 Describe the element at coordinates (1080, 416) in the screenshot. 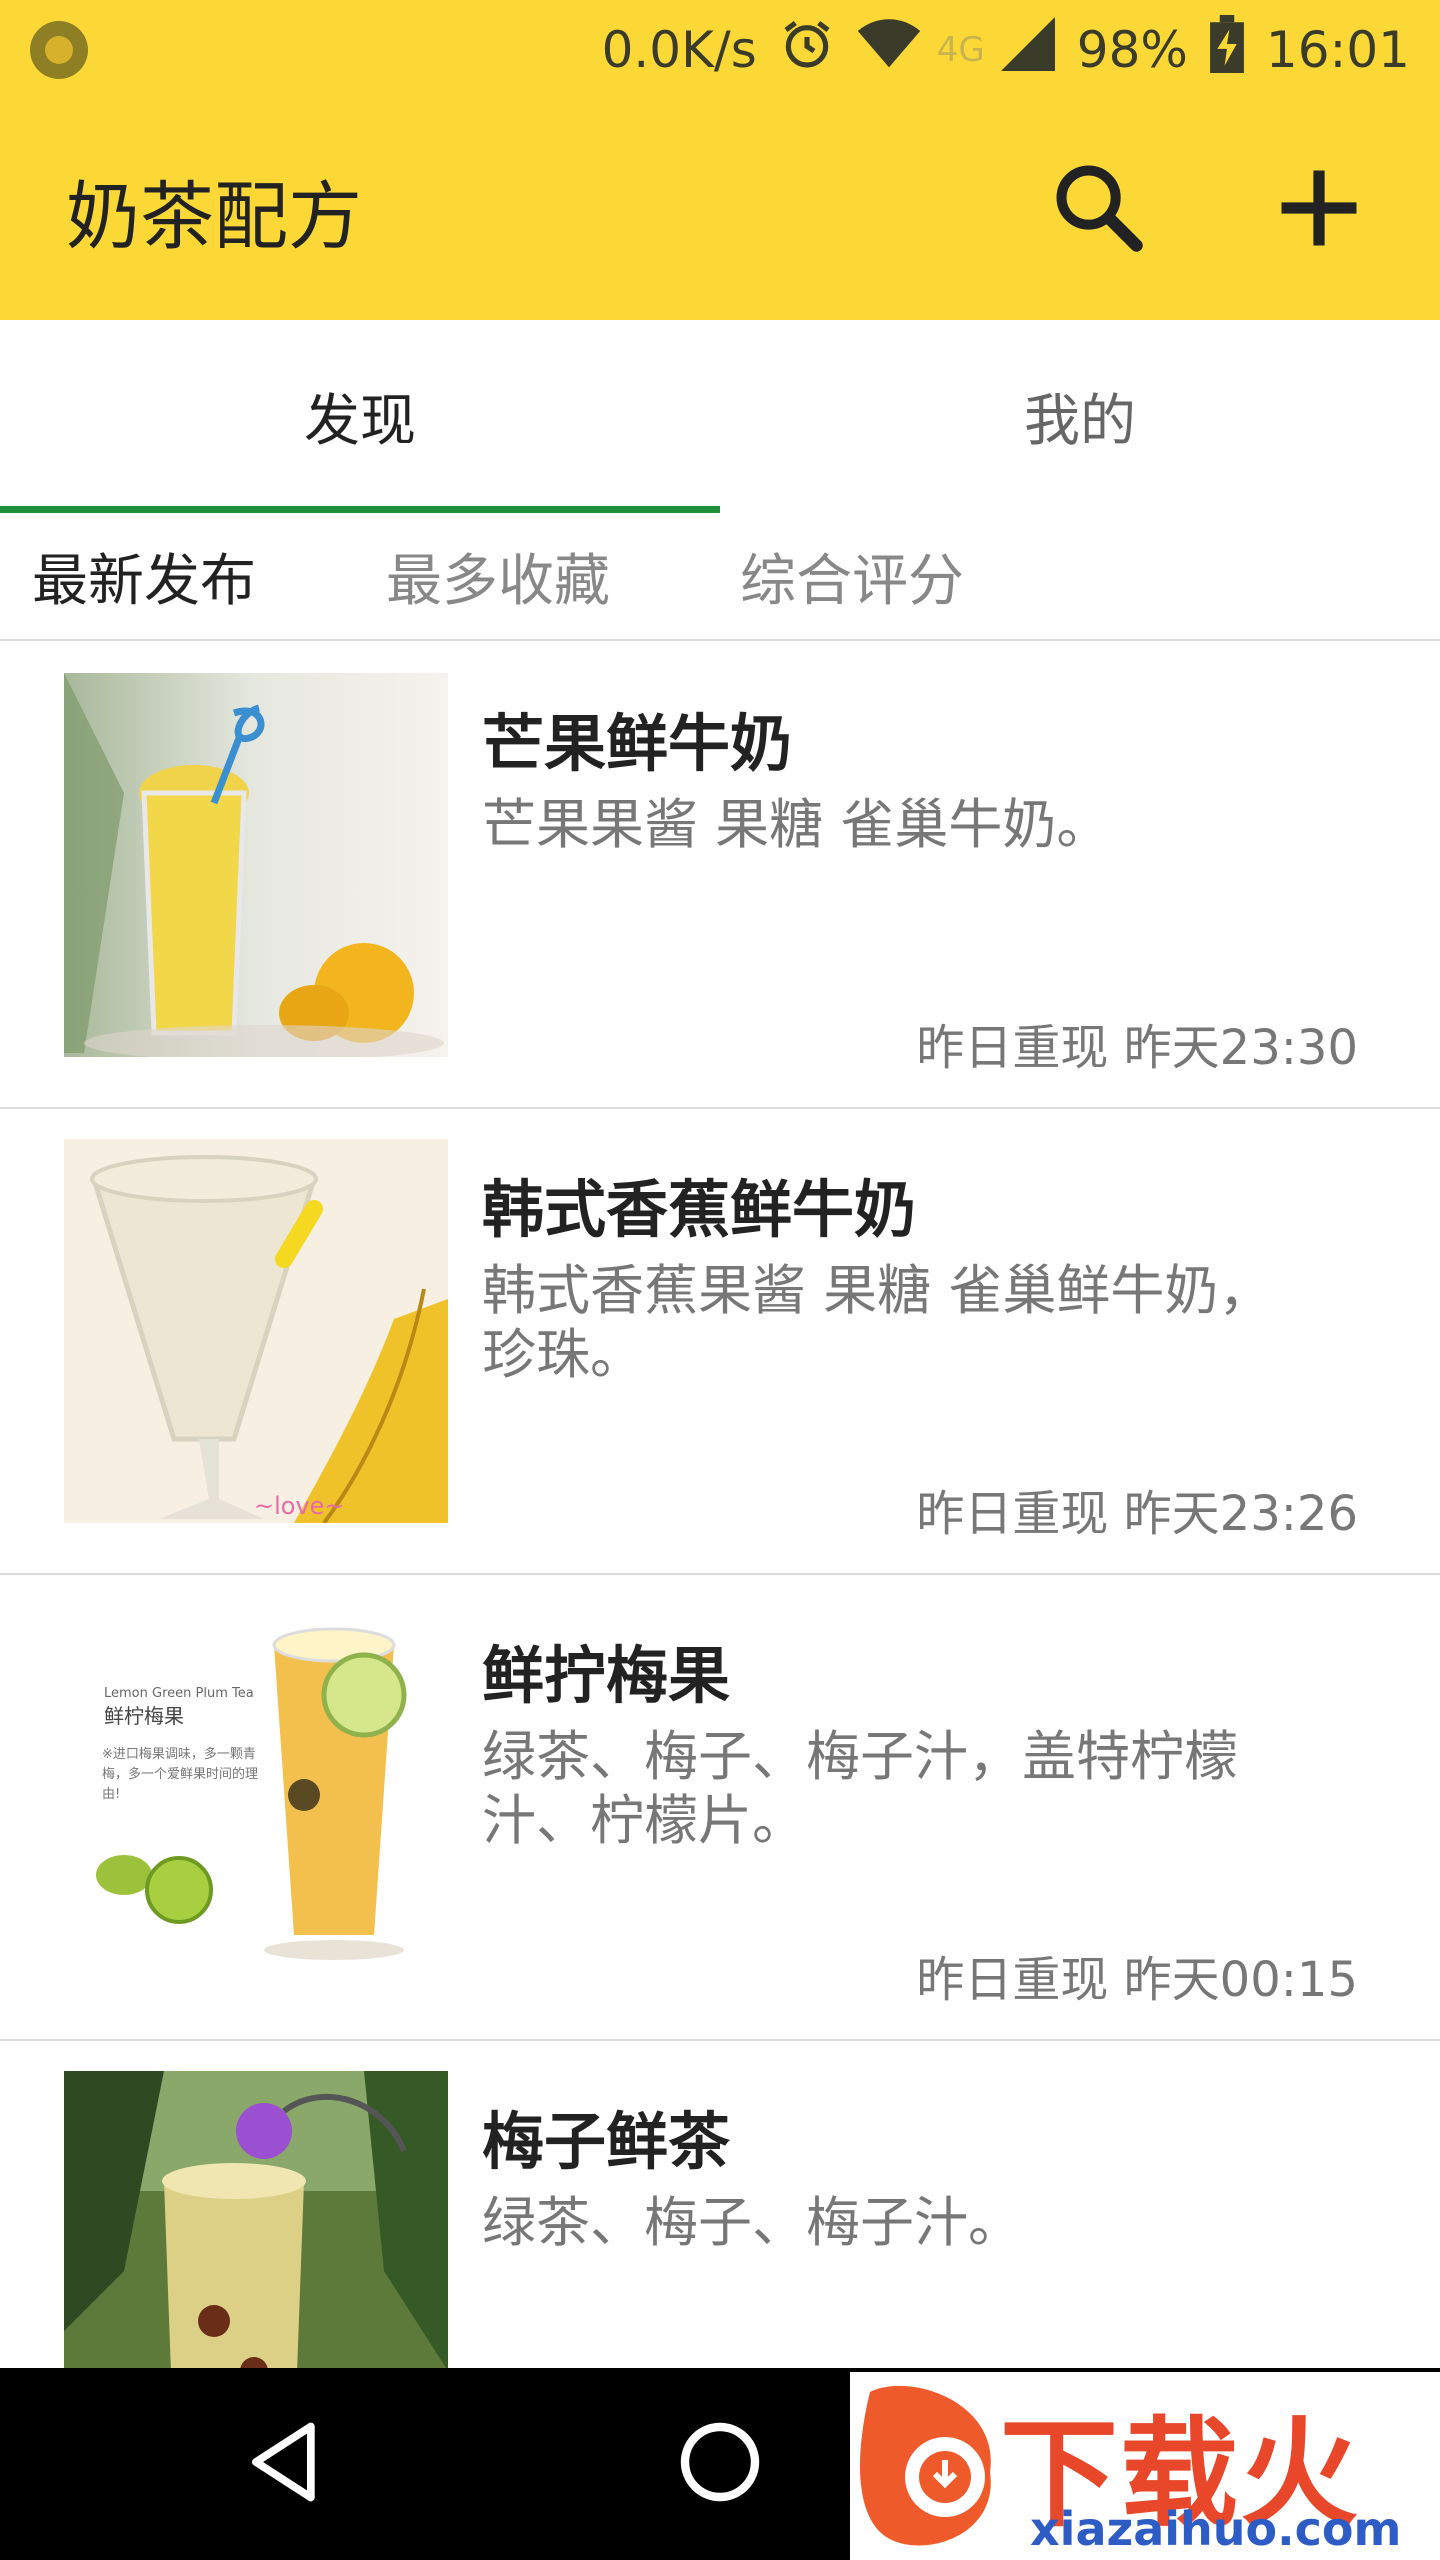

I see `tab-mine: 我的` at that location.